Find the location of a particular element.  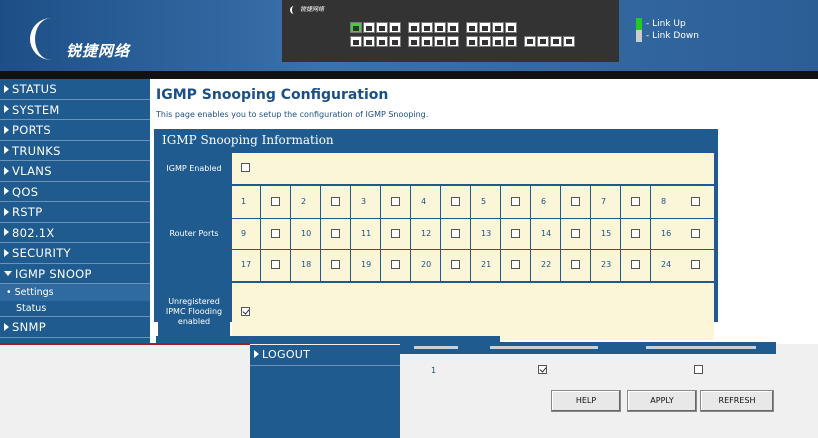

vlan-querying-checkbox is located at coordinates (698, 369).